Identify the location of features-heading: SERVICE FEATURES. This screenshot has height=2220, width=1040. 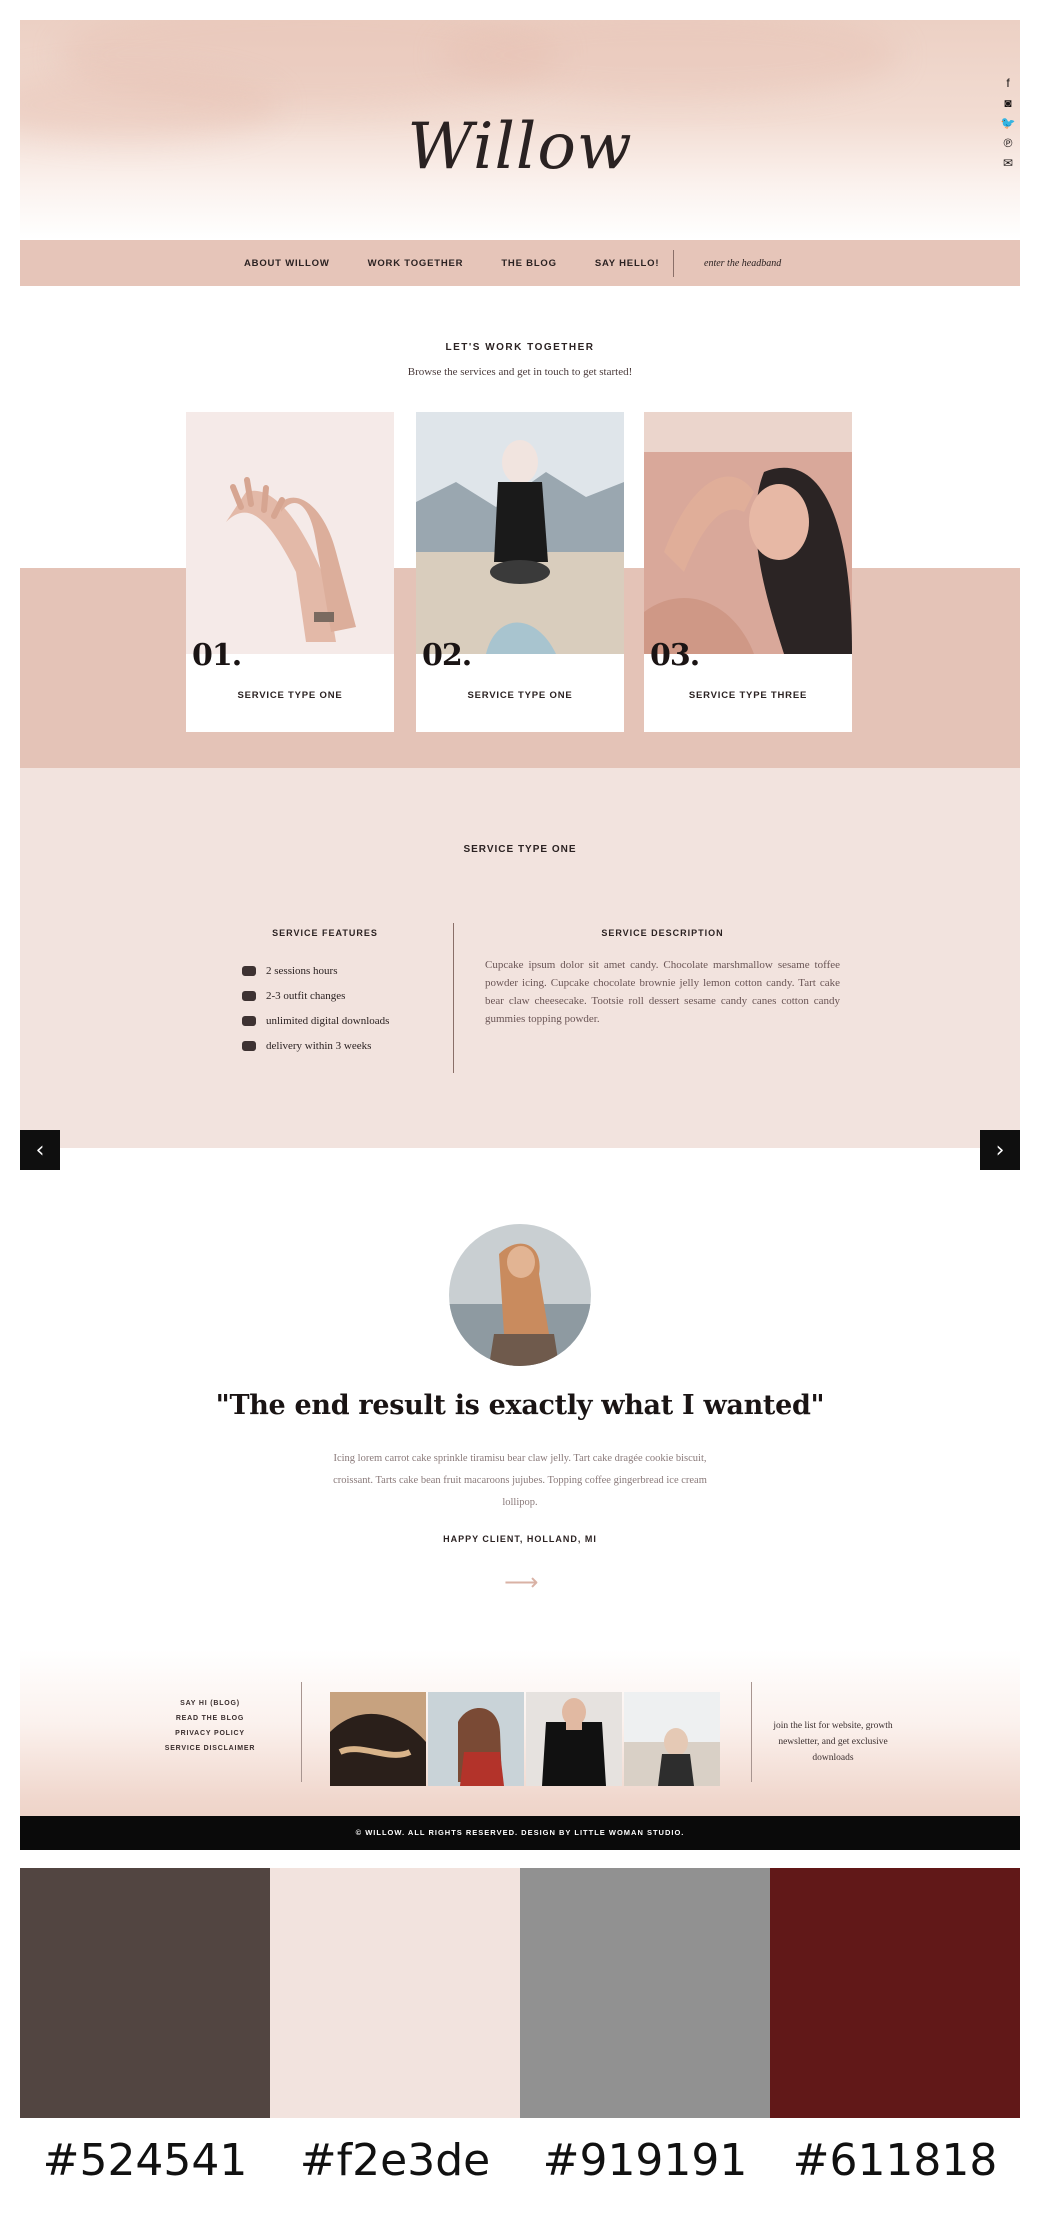
(325, 933).